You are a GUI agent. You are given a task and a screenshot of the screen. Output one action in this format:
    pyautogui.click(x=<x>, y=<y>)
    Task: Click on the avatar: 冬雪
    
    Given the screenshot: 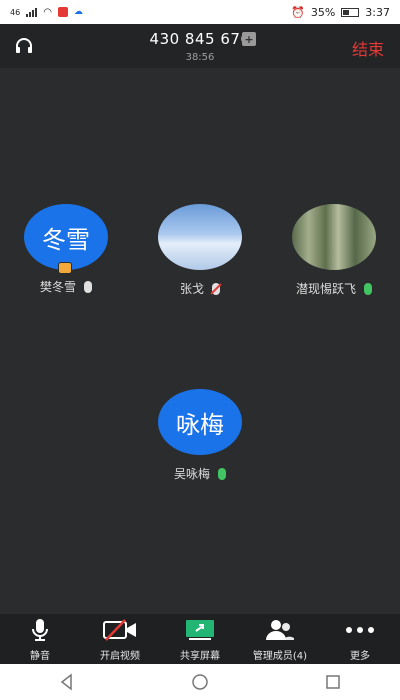 What is the action you would take?
    pyautogui.click(x=66, y=237)
    